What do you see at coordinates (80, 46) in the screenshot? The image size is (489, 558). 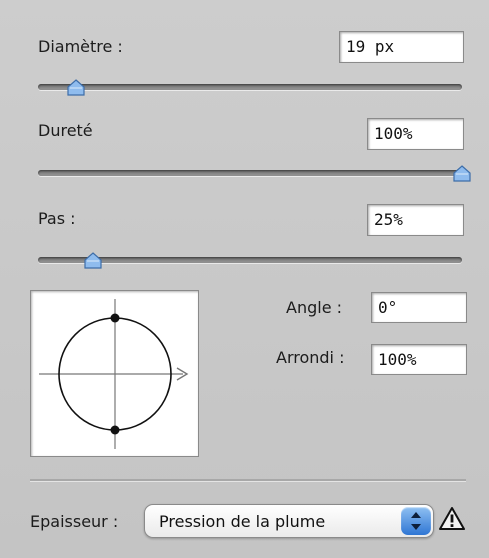 I see `diameter-label: Diamètre :` at bounding box center [80, 46].